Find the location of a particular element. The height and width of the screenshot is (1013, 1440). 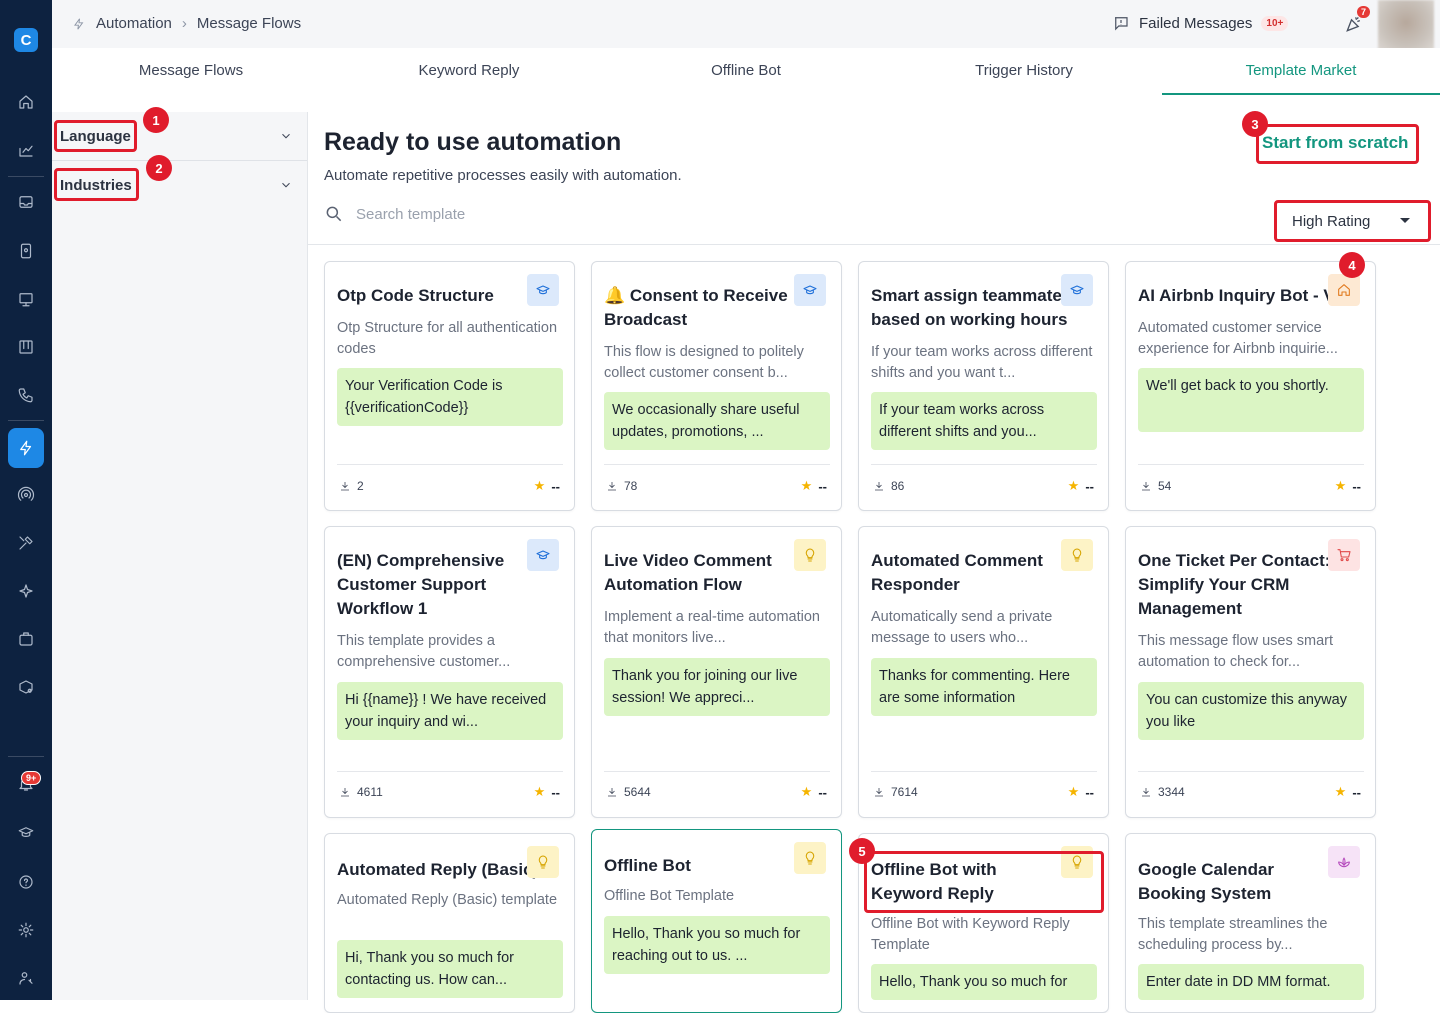

message-alert-icon is located at coordinates (1121, 24).